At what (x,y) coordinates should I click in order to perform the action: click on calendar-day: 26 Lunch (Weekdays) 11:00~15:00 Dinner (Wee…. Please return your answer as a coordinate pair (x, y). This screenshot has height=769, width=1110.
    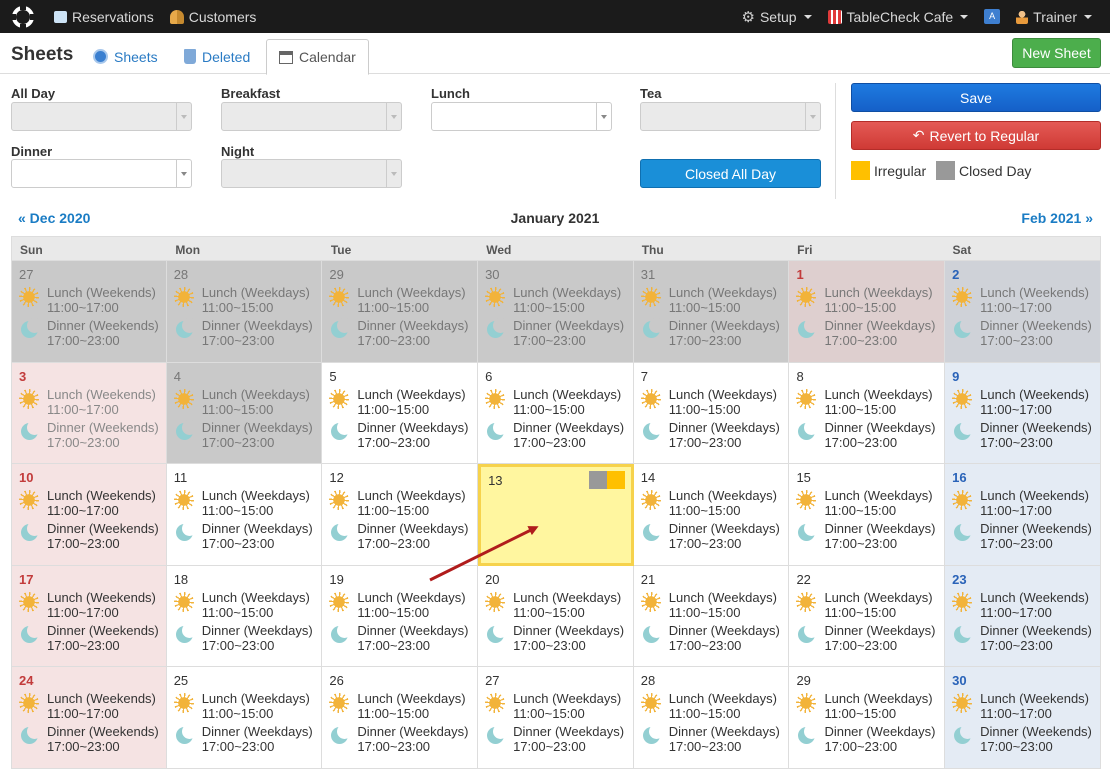
    Looking at the image, I should click on (400, 718).